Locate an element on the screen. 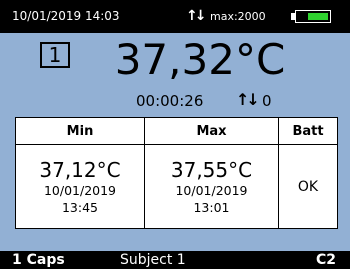 This screenshot has height=269, width=350. bottom-bar: 1 Caps Subject 1 C2 is located at coordinates (175, 260).